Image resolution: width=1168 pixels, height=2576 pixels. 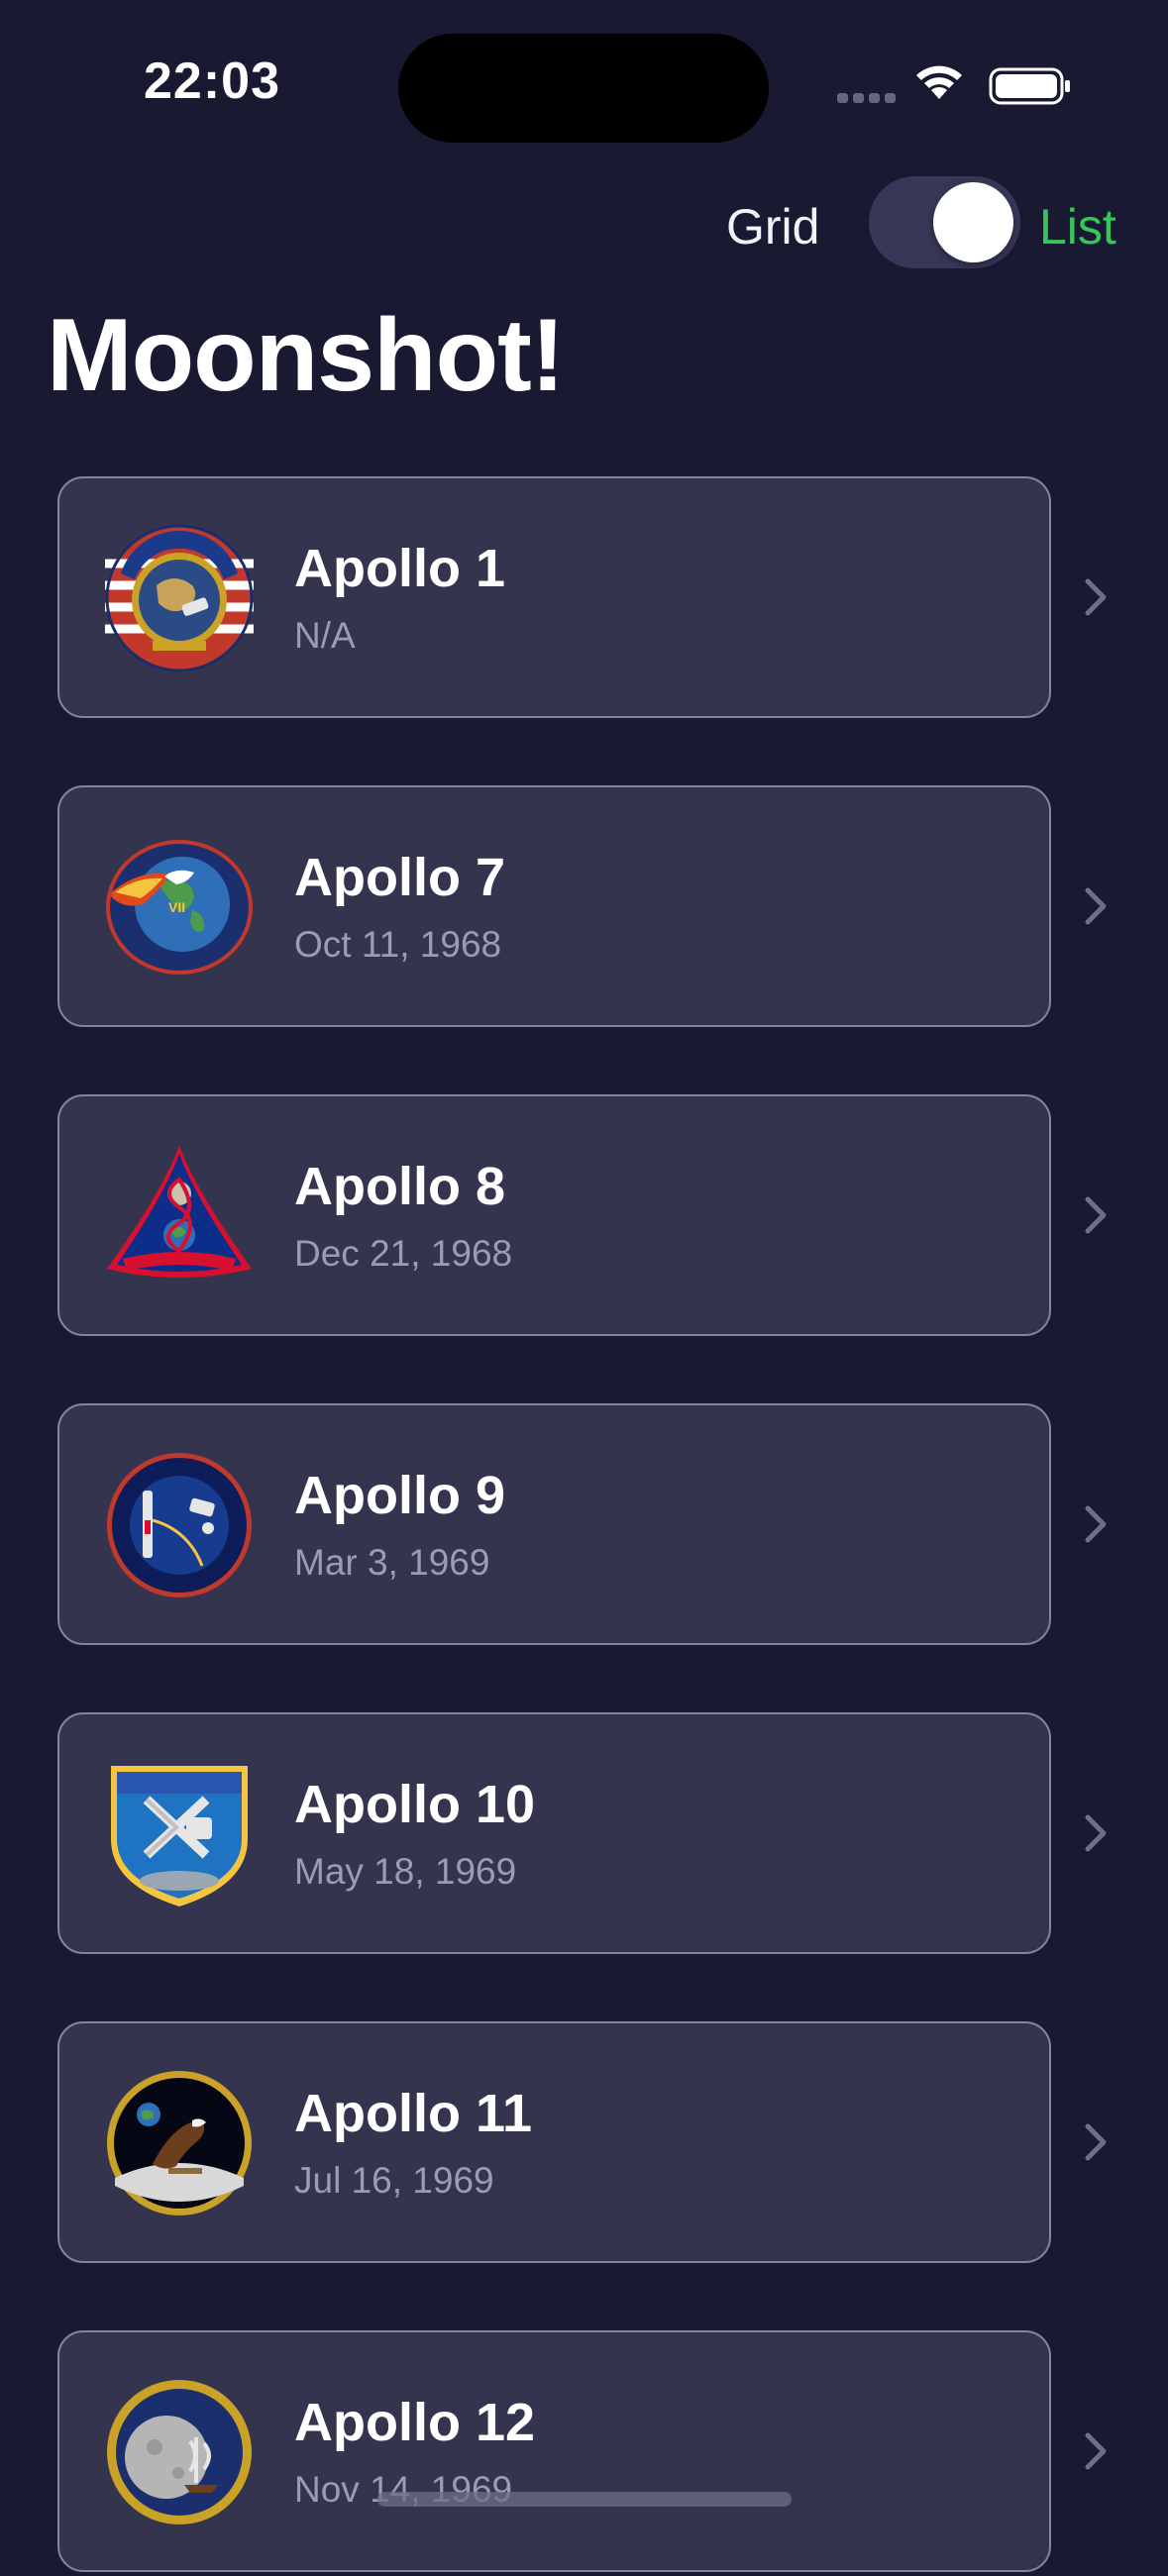 I want to click on mission-date: Jul 16, 1969, so click(x=394, y=2180).